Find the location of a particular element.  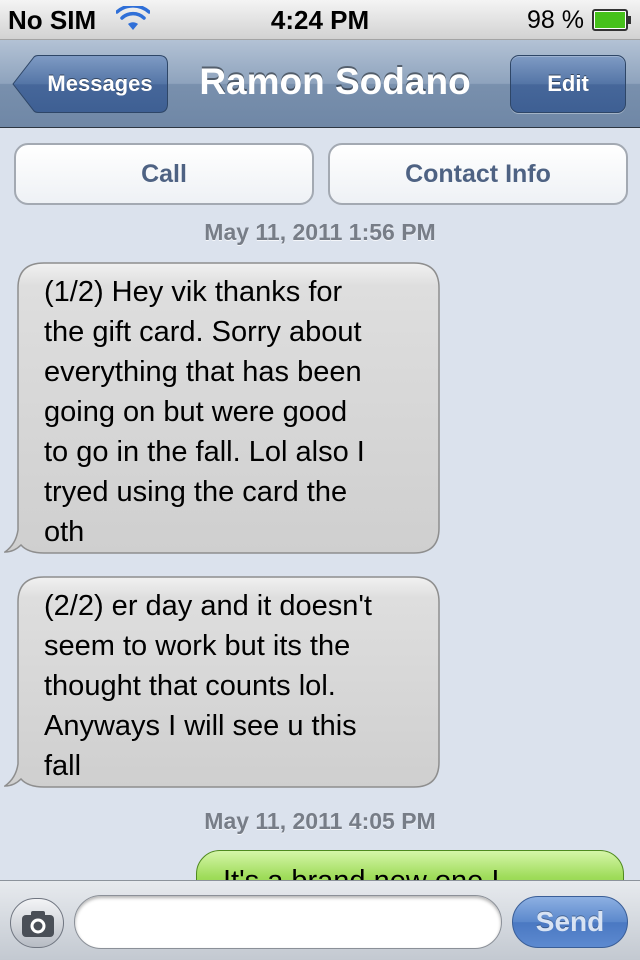

camera-icon is located at coordinates (38, 924).